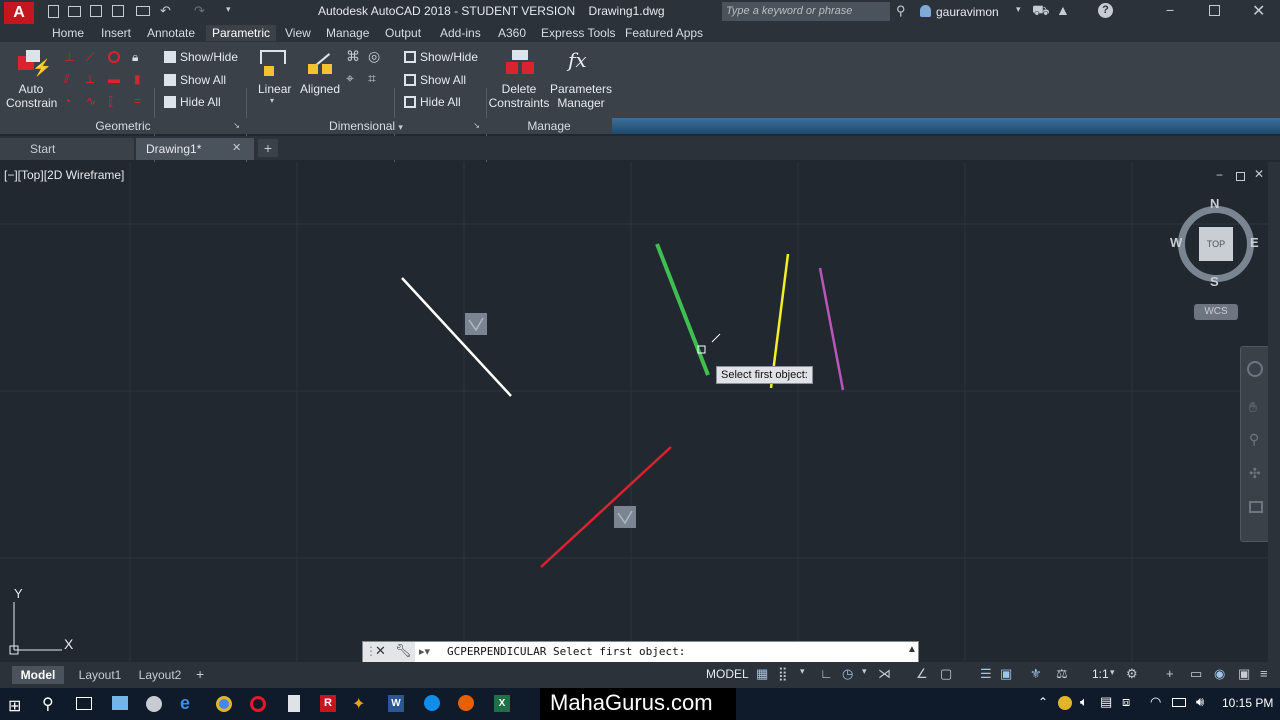 Image resolution: width=1280 pixels, height=720 pixels. Describe the element at coordinates (1084, 702) in the screenshot. I see `tray-icon: 🔈︎` at that location.